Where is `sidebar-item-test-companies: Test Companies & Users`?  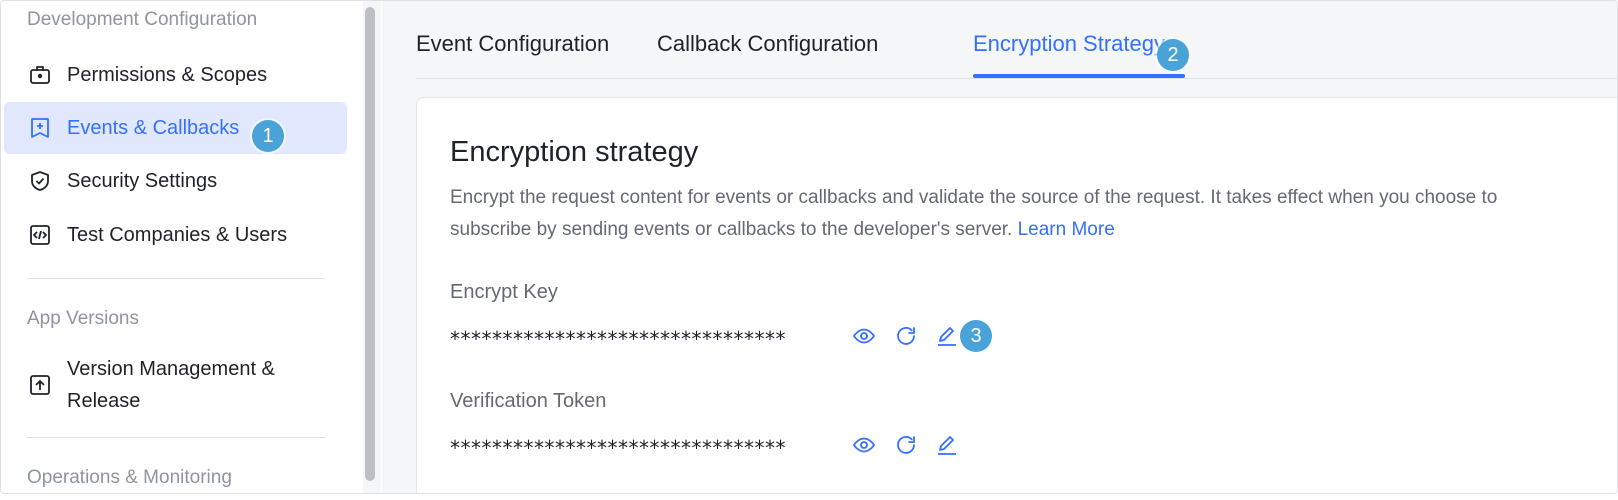
sidebar-item-test-companies: Test Companies & Users is located at coordinates (175, 235).